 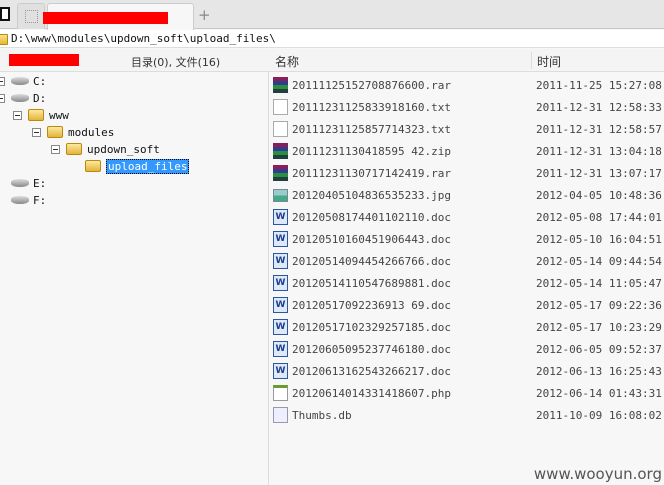 What do you see at coordinates (332, 15) in the screenshot?
I see `tab-bar: +` at bounding box center [332, 15].